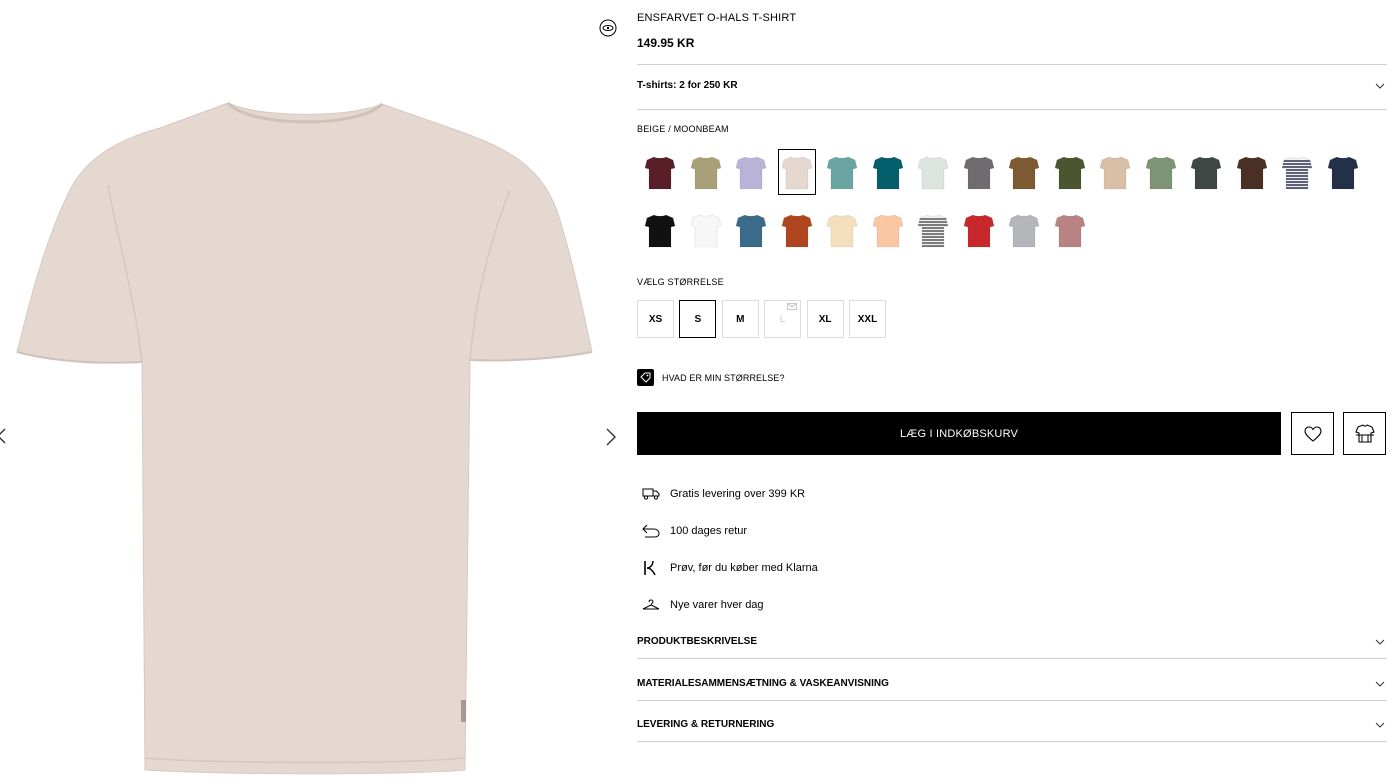  What do you see at coordinates (867, 319) in the screenshot?
I see `size-option-xxl: XXL` at bounding box center [867, 319].